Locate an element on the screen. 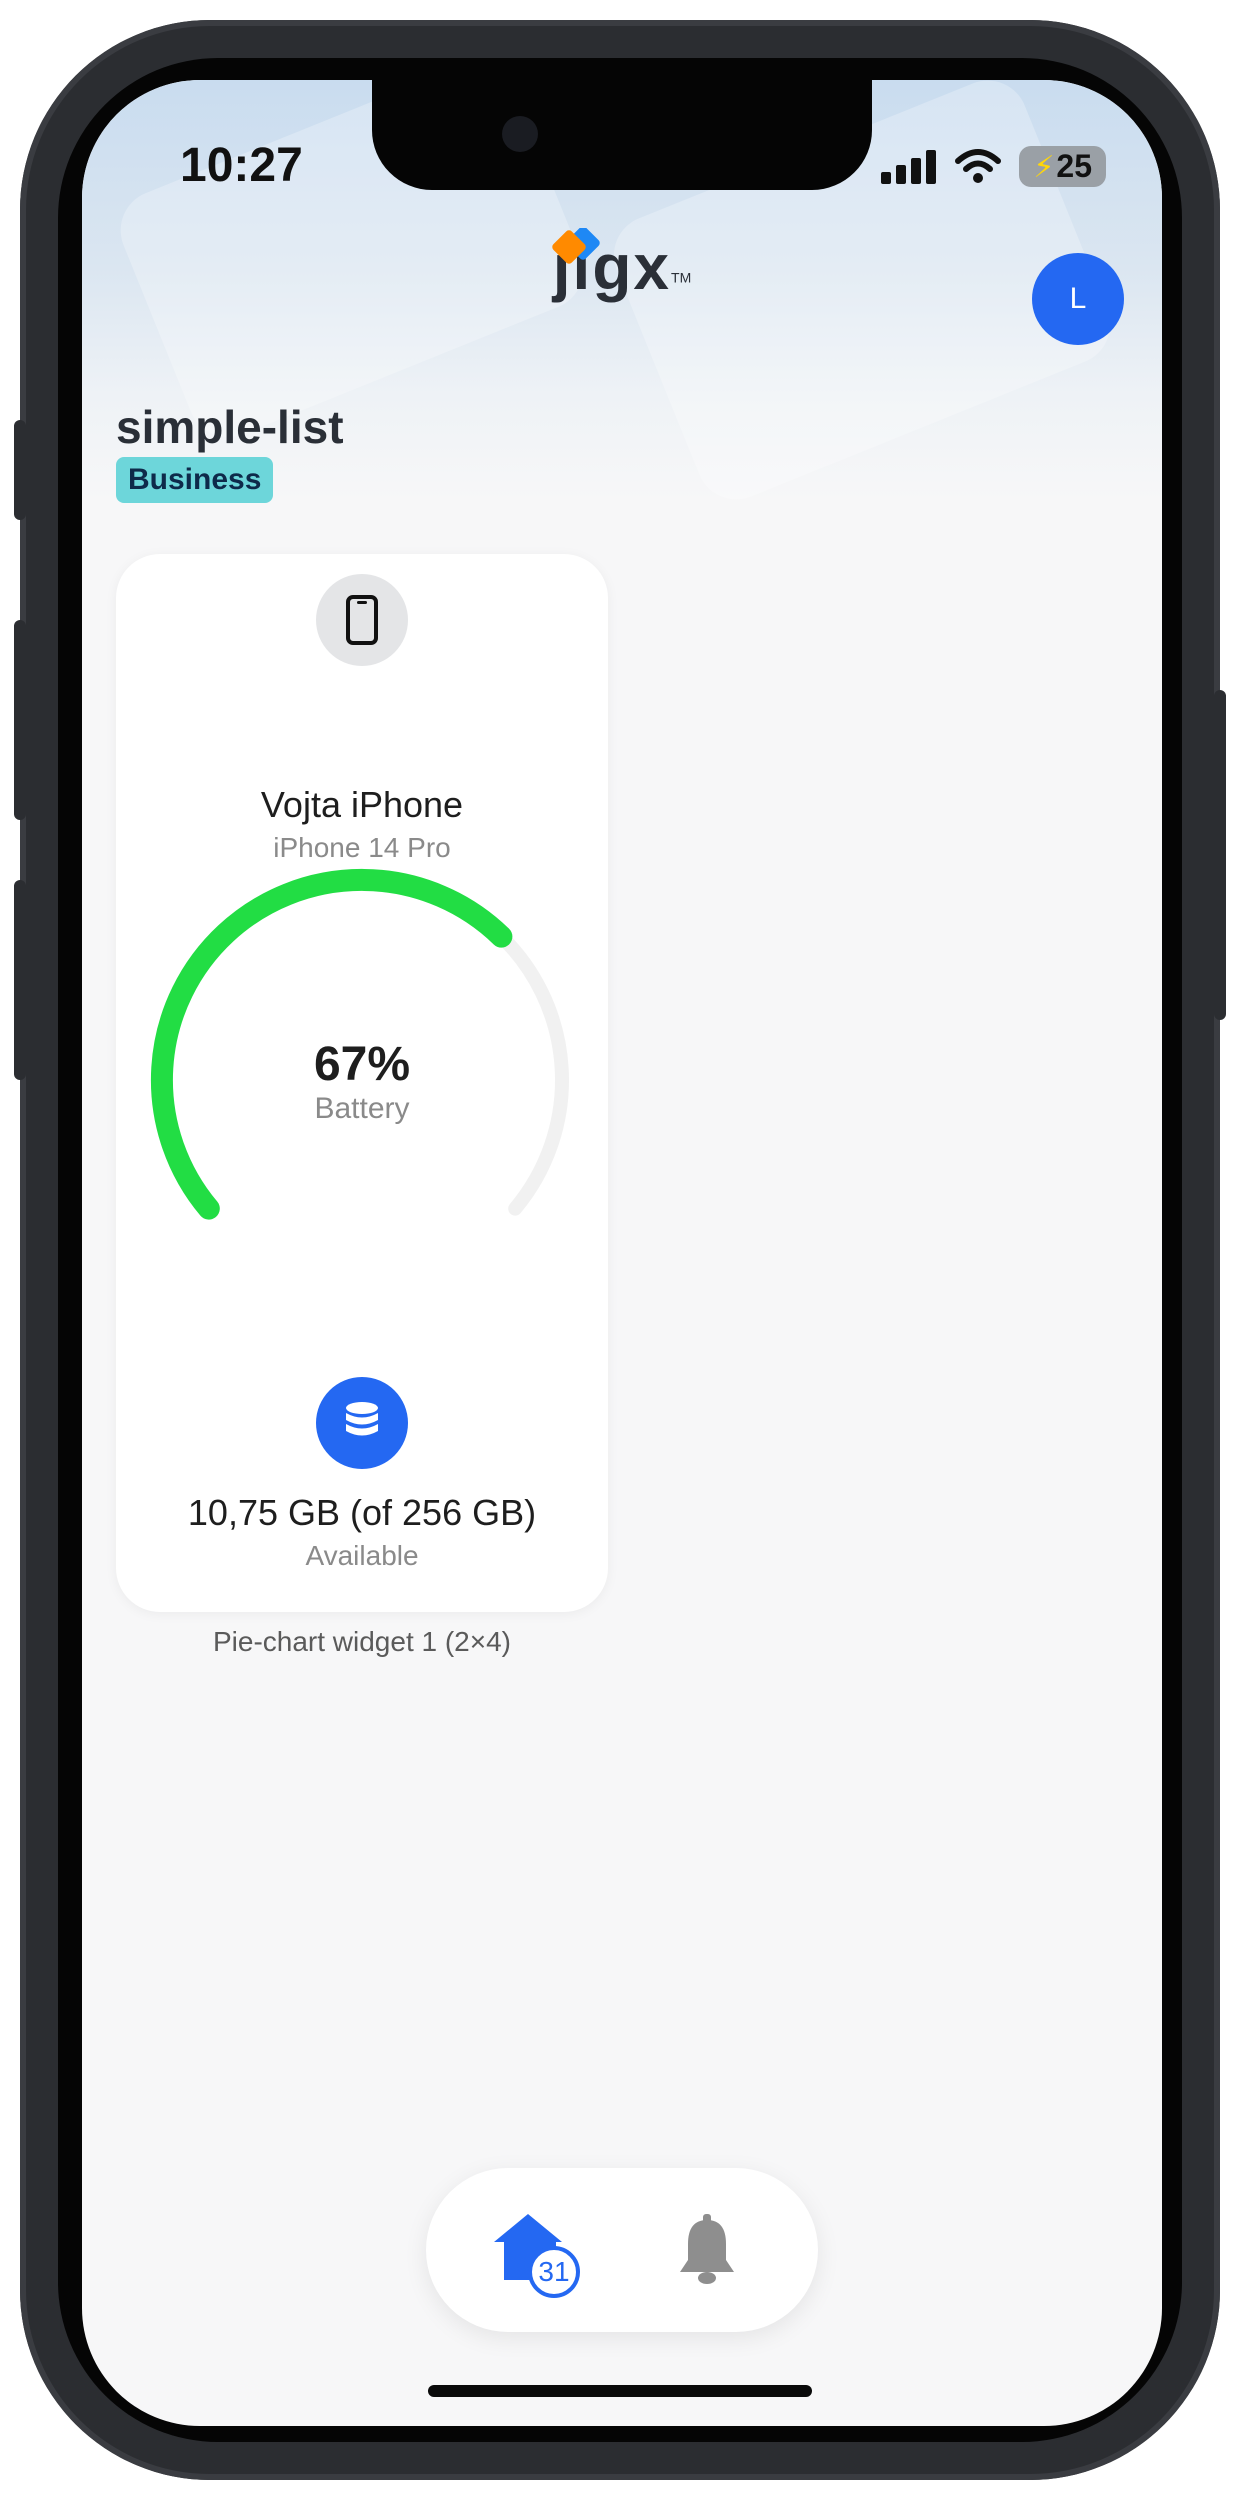 The width and height of the screenshot is (1240, 2500). bottom-tab-bar: 31 is located at coordinates (622, 2250).